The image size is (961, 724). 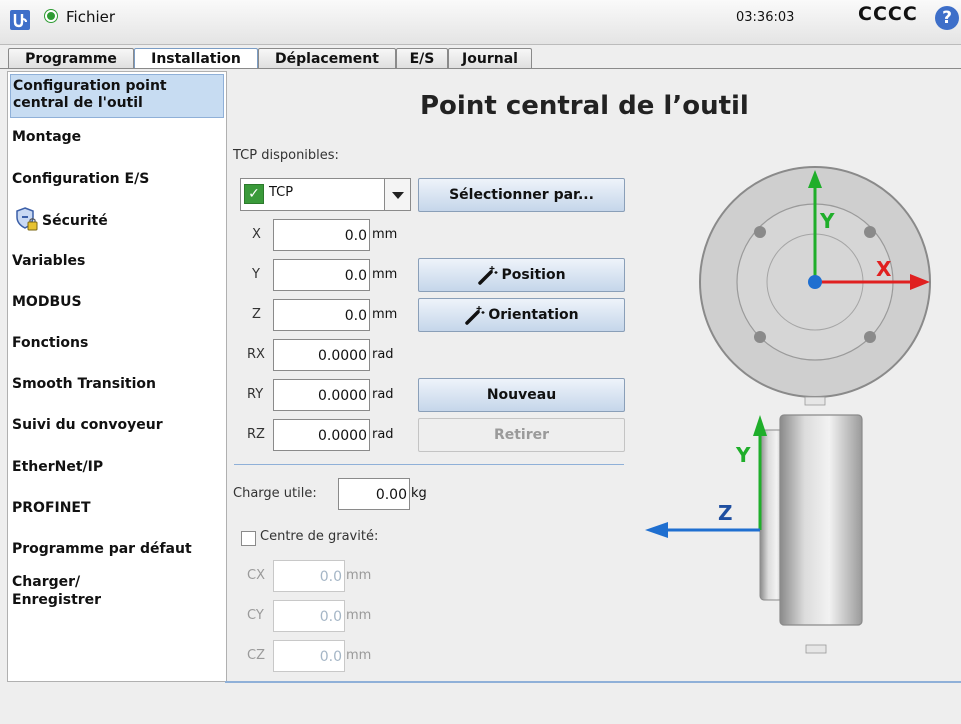 I want to click on sidebar-item-conveyor-tracking: Suivi du convoyeur, so click(x=87, y=425).